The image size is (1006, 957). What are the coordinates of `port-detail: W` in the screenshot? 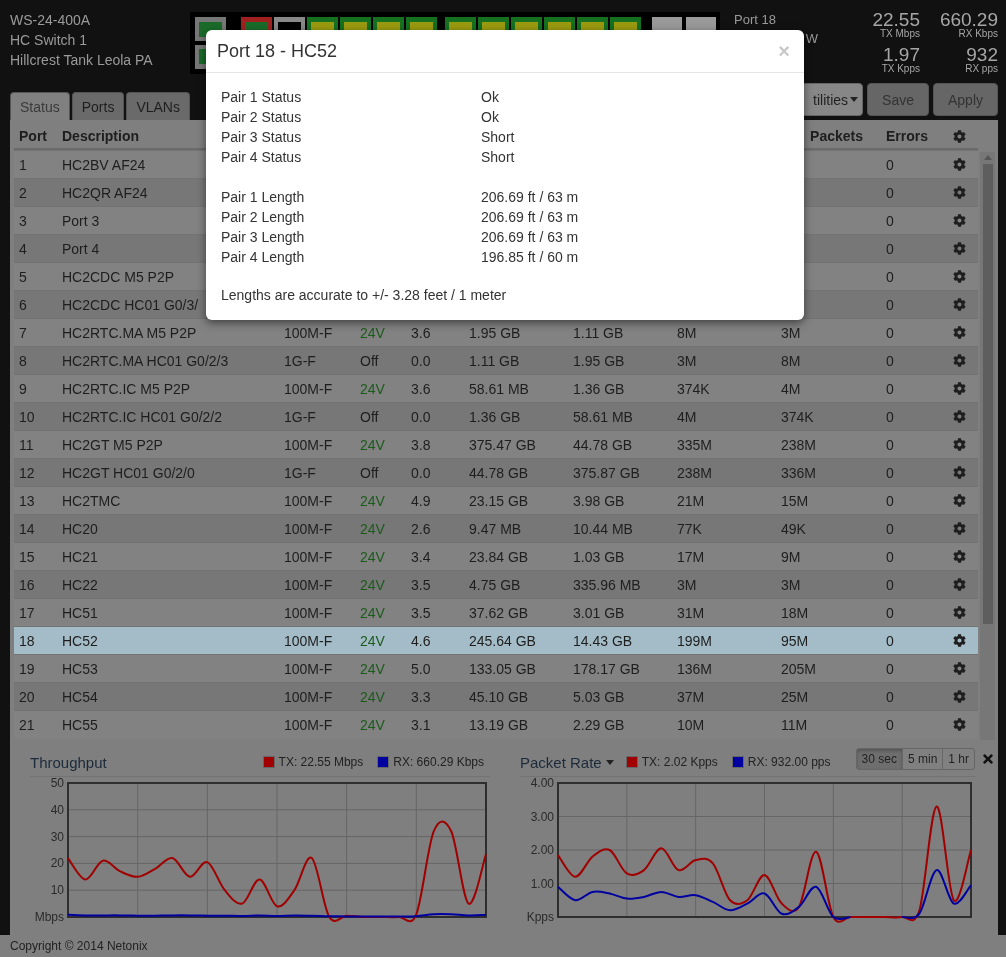 It's located at (811, 39).